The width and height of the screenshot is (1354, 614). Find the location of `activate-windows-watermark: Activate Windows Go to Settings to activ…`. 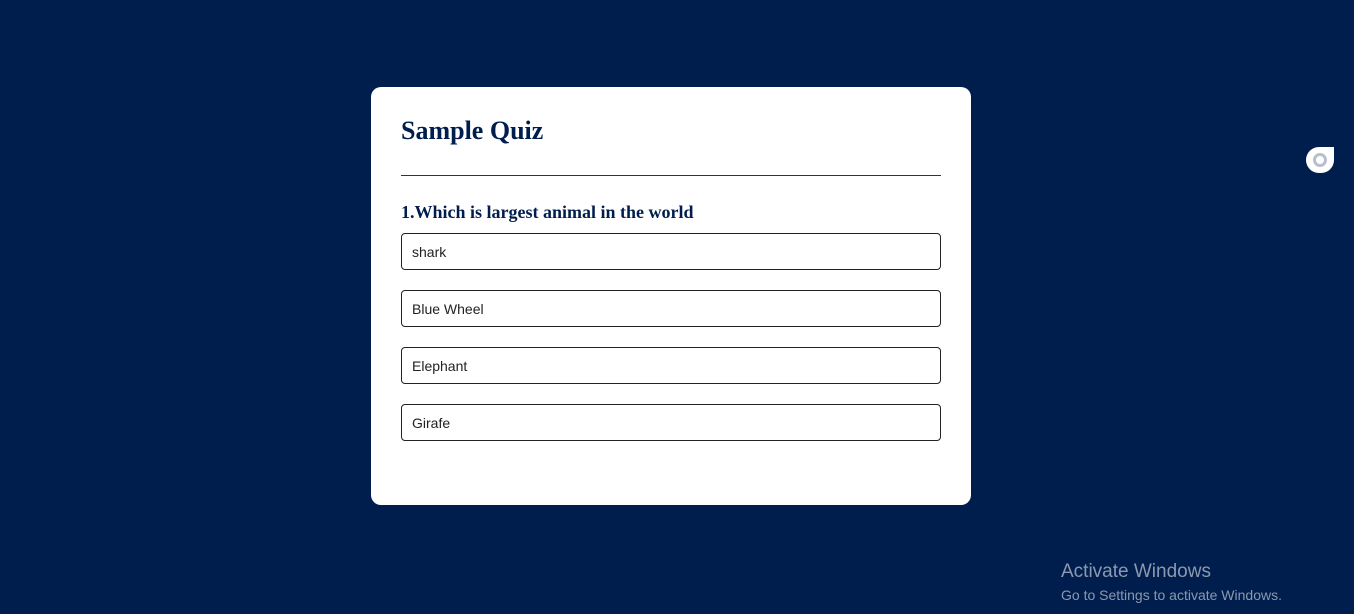

activate-windows-watermark: Activate Windows Go to Settings to activ… is located at coordinates (1171, 583).